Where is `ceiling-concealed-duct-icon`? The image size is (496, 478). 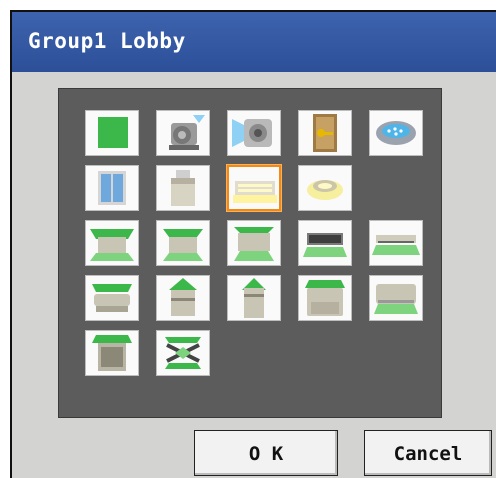 ceiling-concealed-duct-icon is located at coordinates (325, 243).